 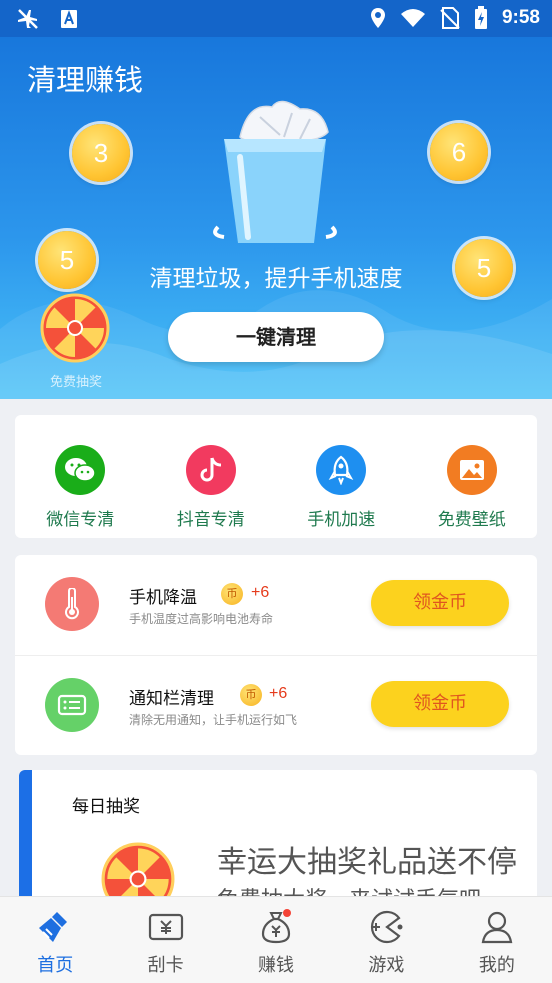 I want to click on rocket-icon, so click(x=341, y=470).